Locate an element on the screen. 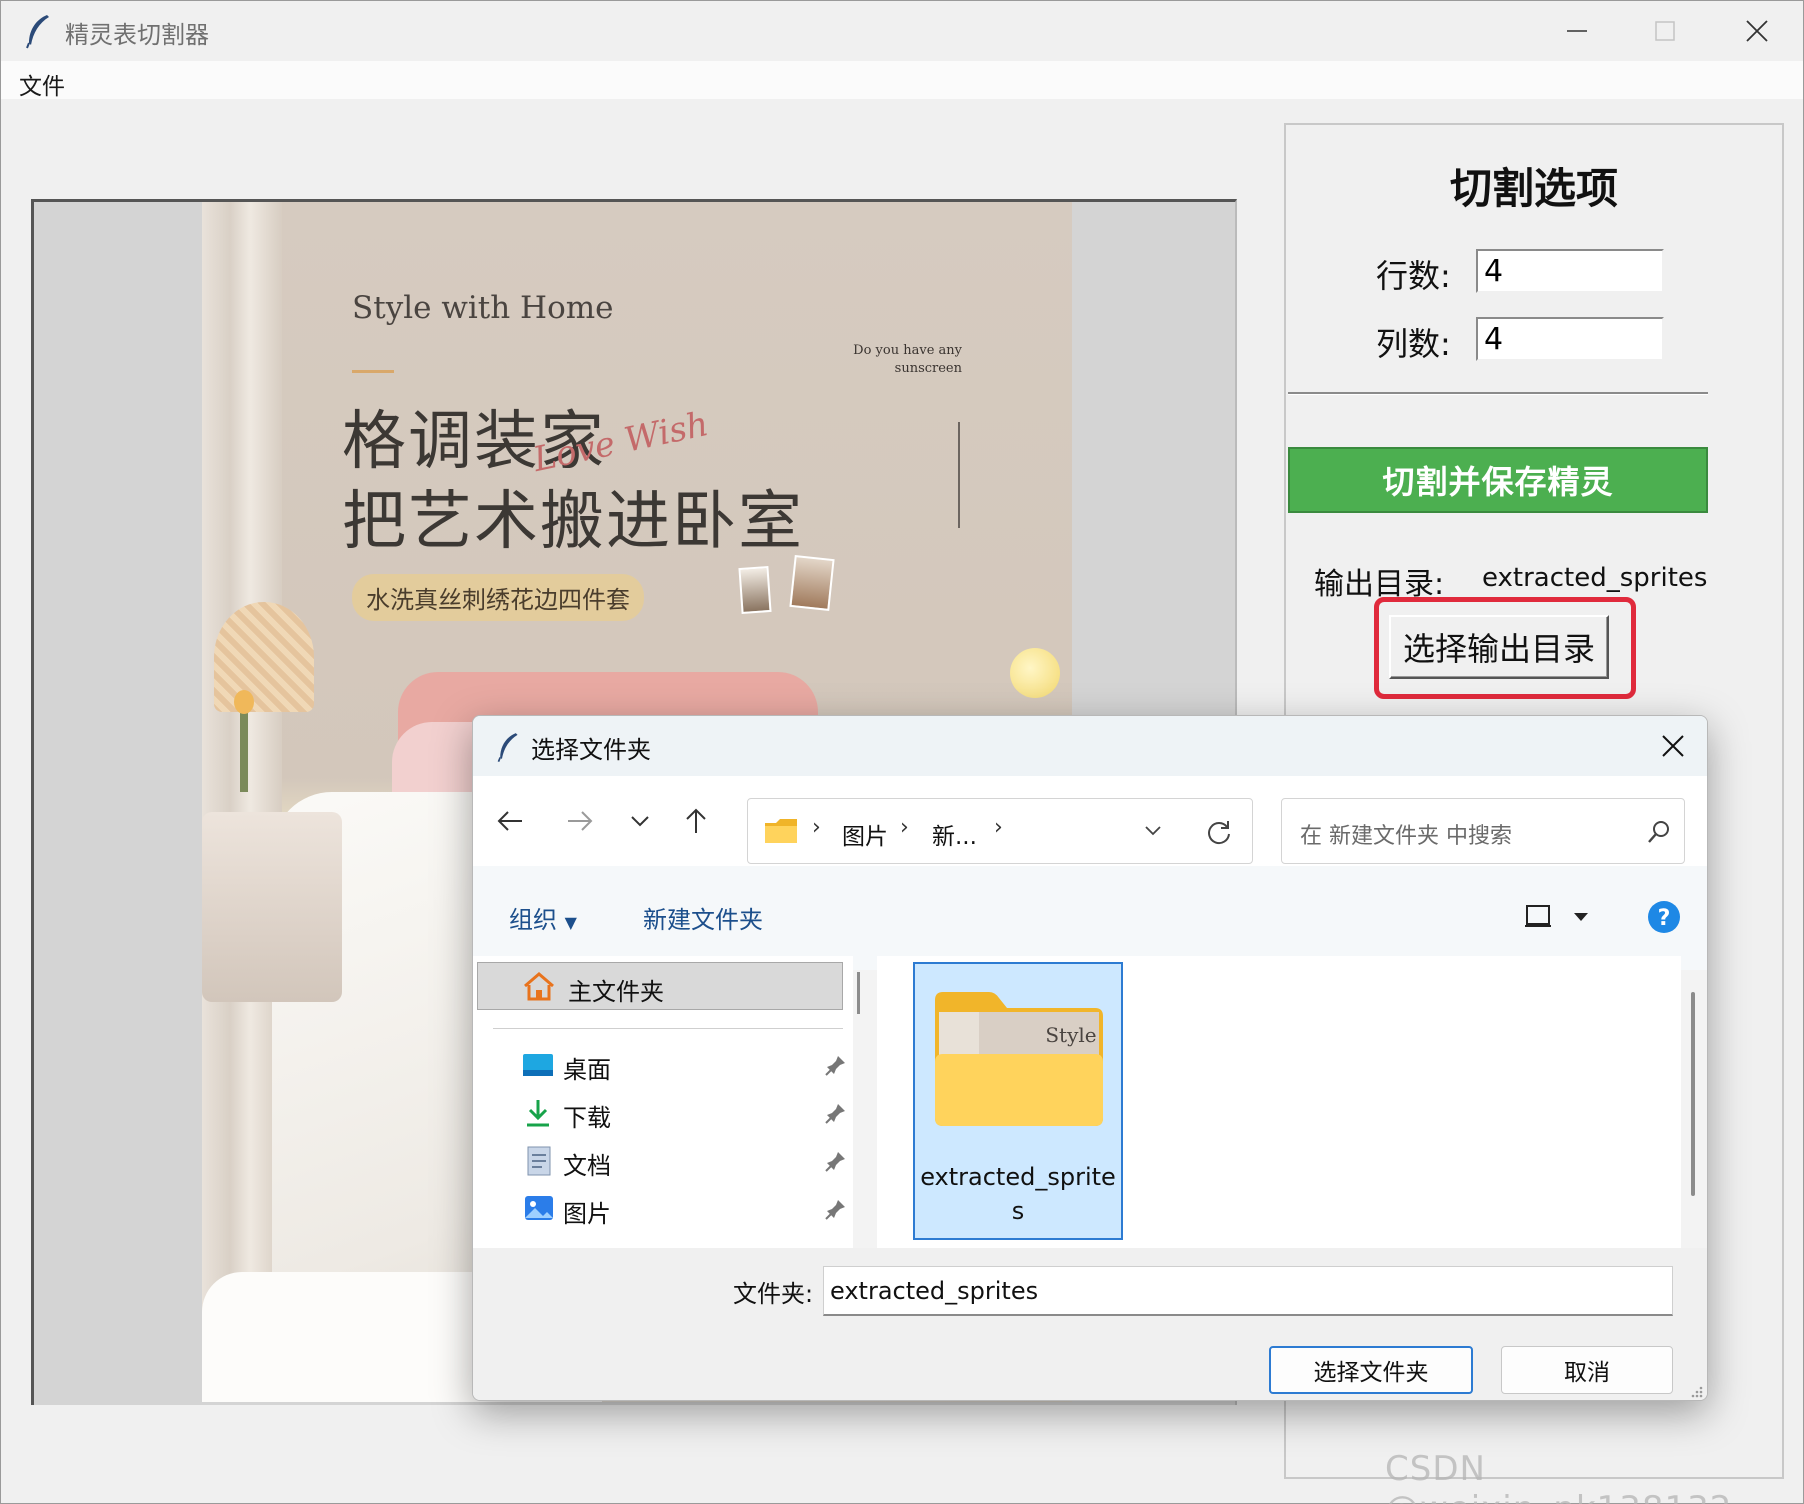  select-folder-button: 选择文件夹 is located at coordinates (1371, 1370).